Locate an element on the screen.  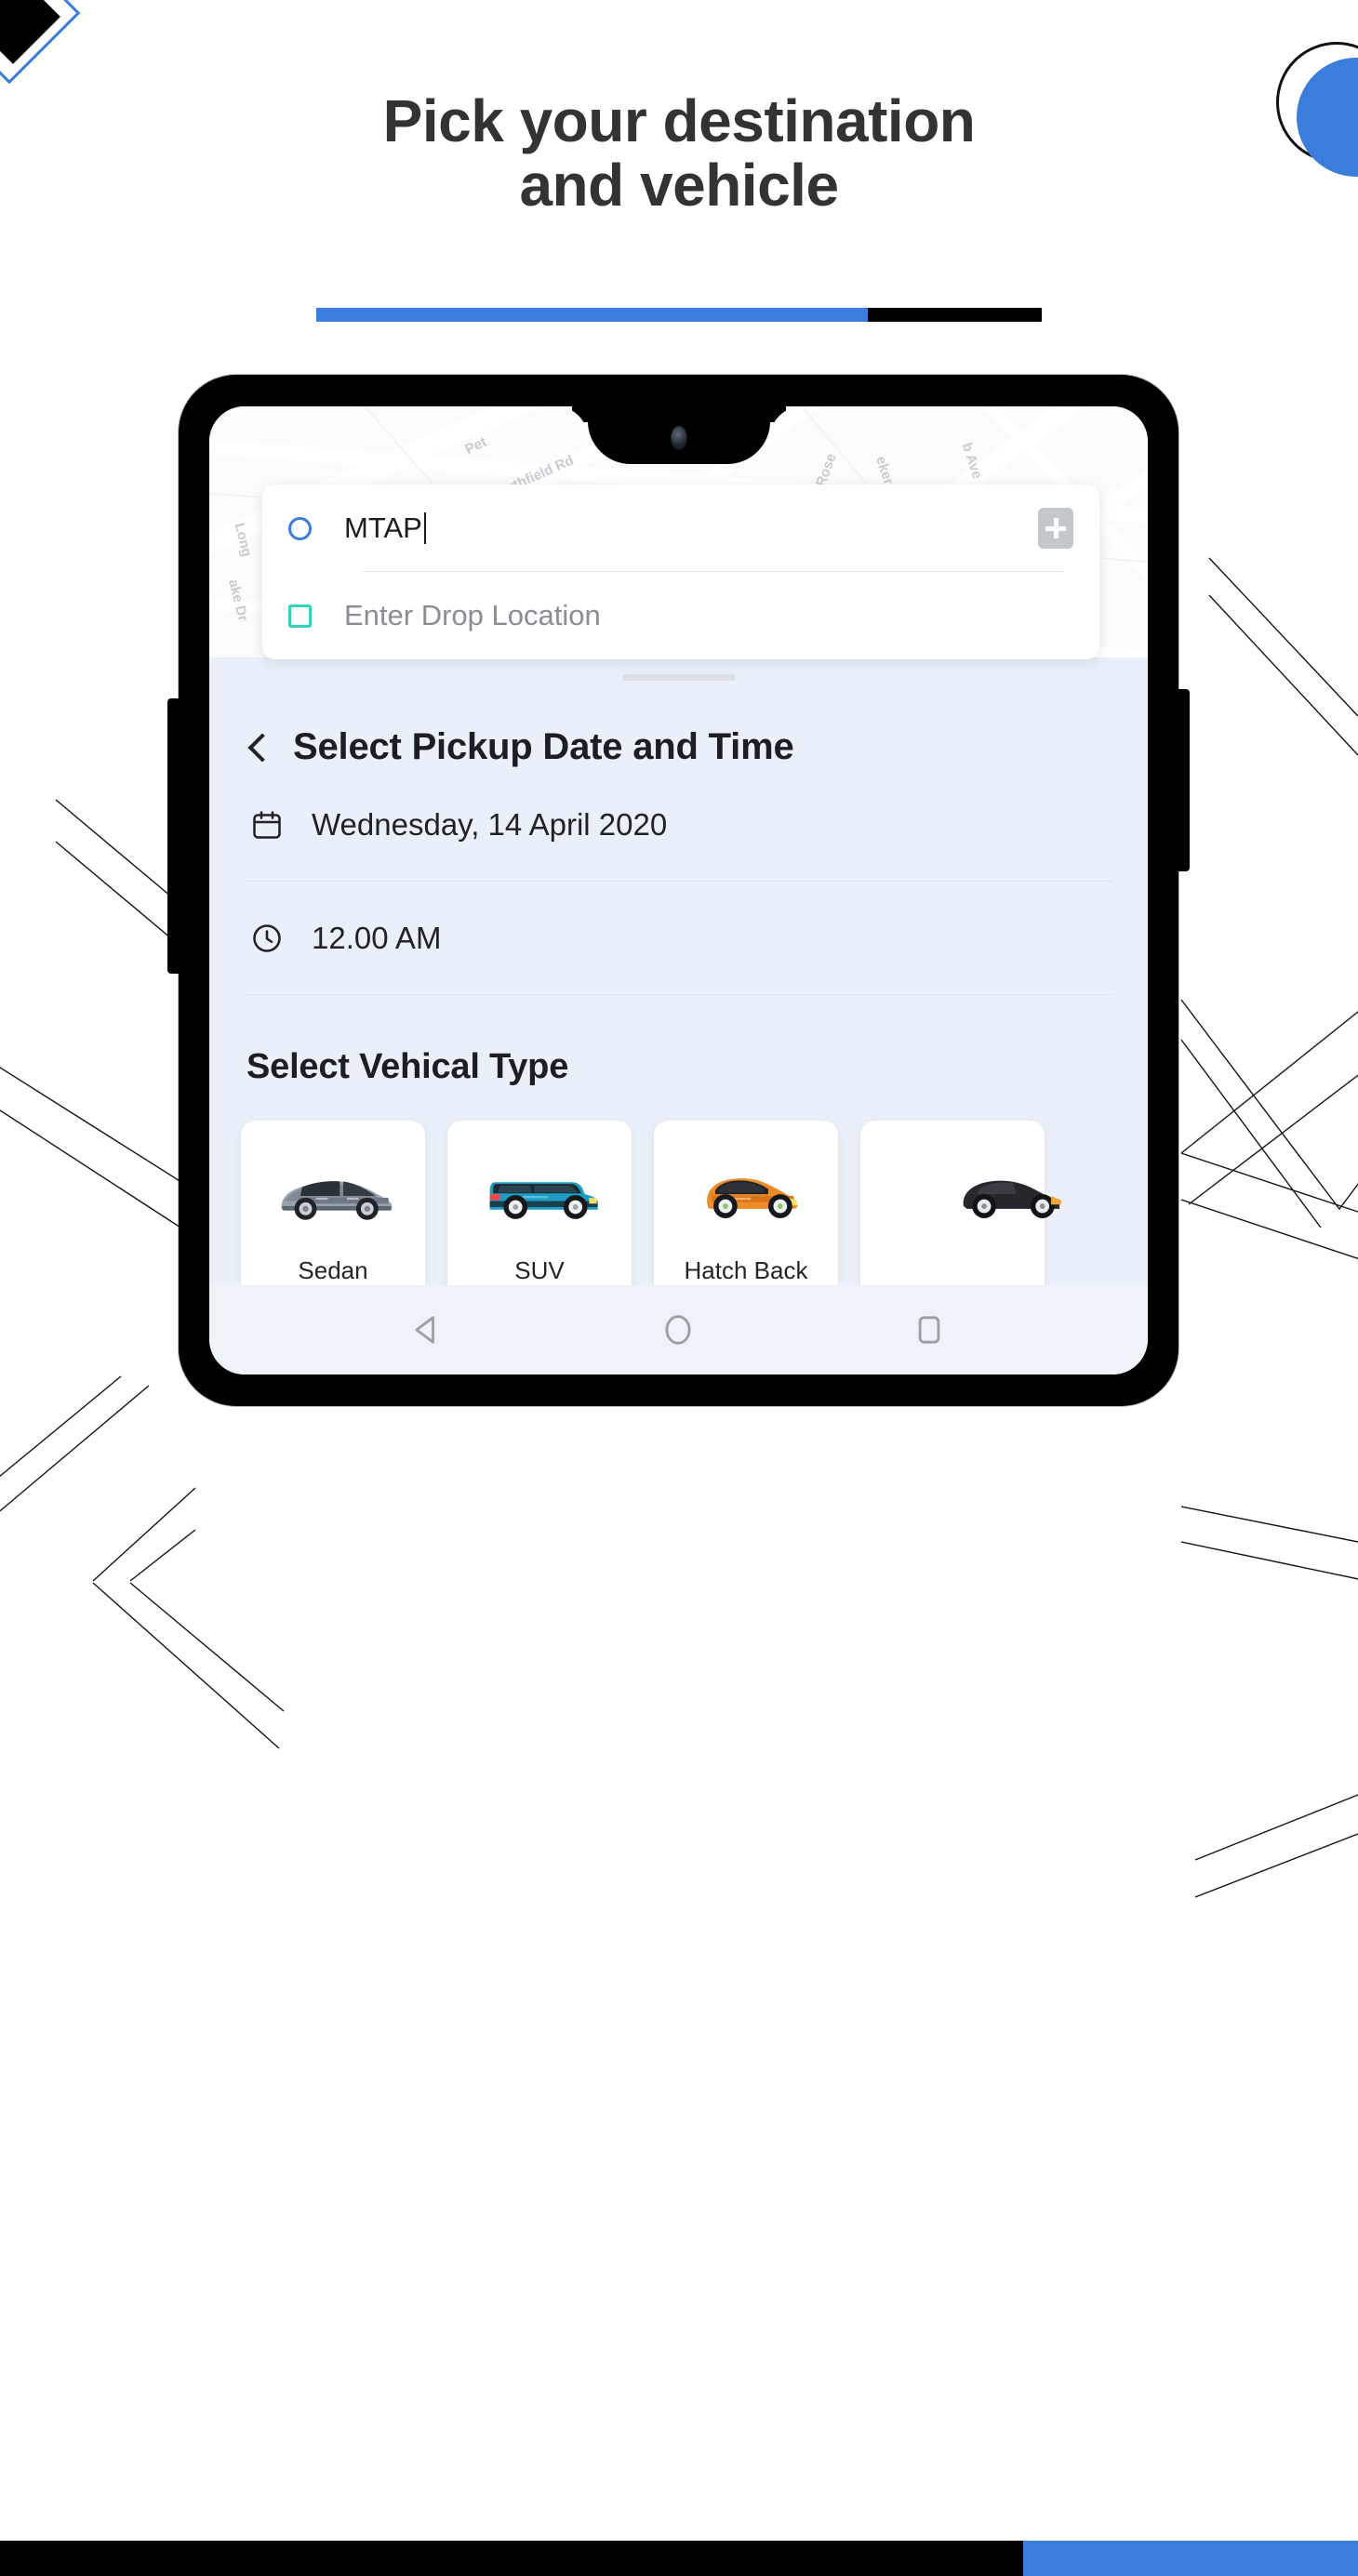
page-header: Pick your destination and vehicle is located at coordinates (679, 153).